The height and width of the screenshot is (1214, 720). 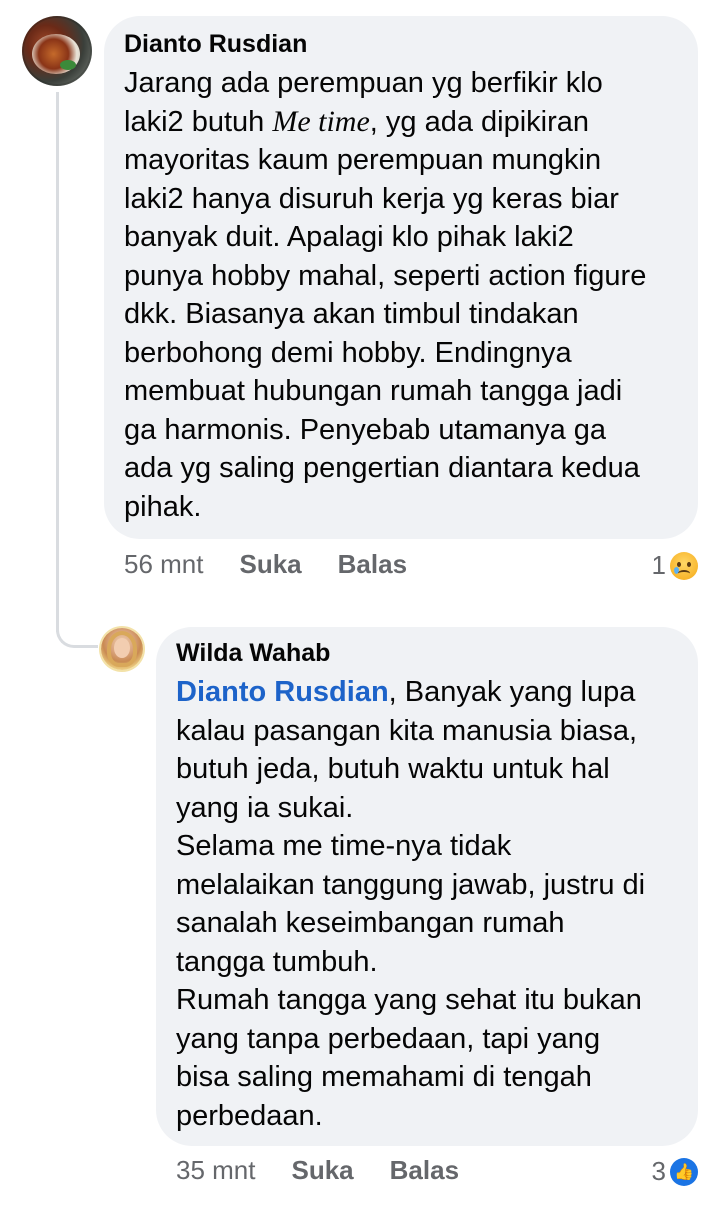 I want to click on reaction-summary: 1, so click(x=675, y=565).